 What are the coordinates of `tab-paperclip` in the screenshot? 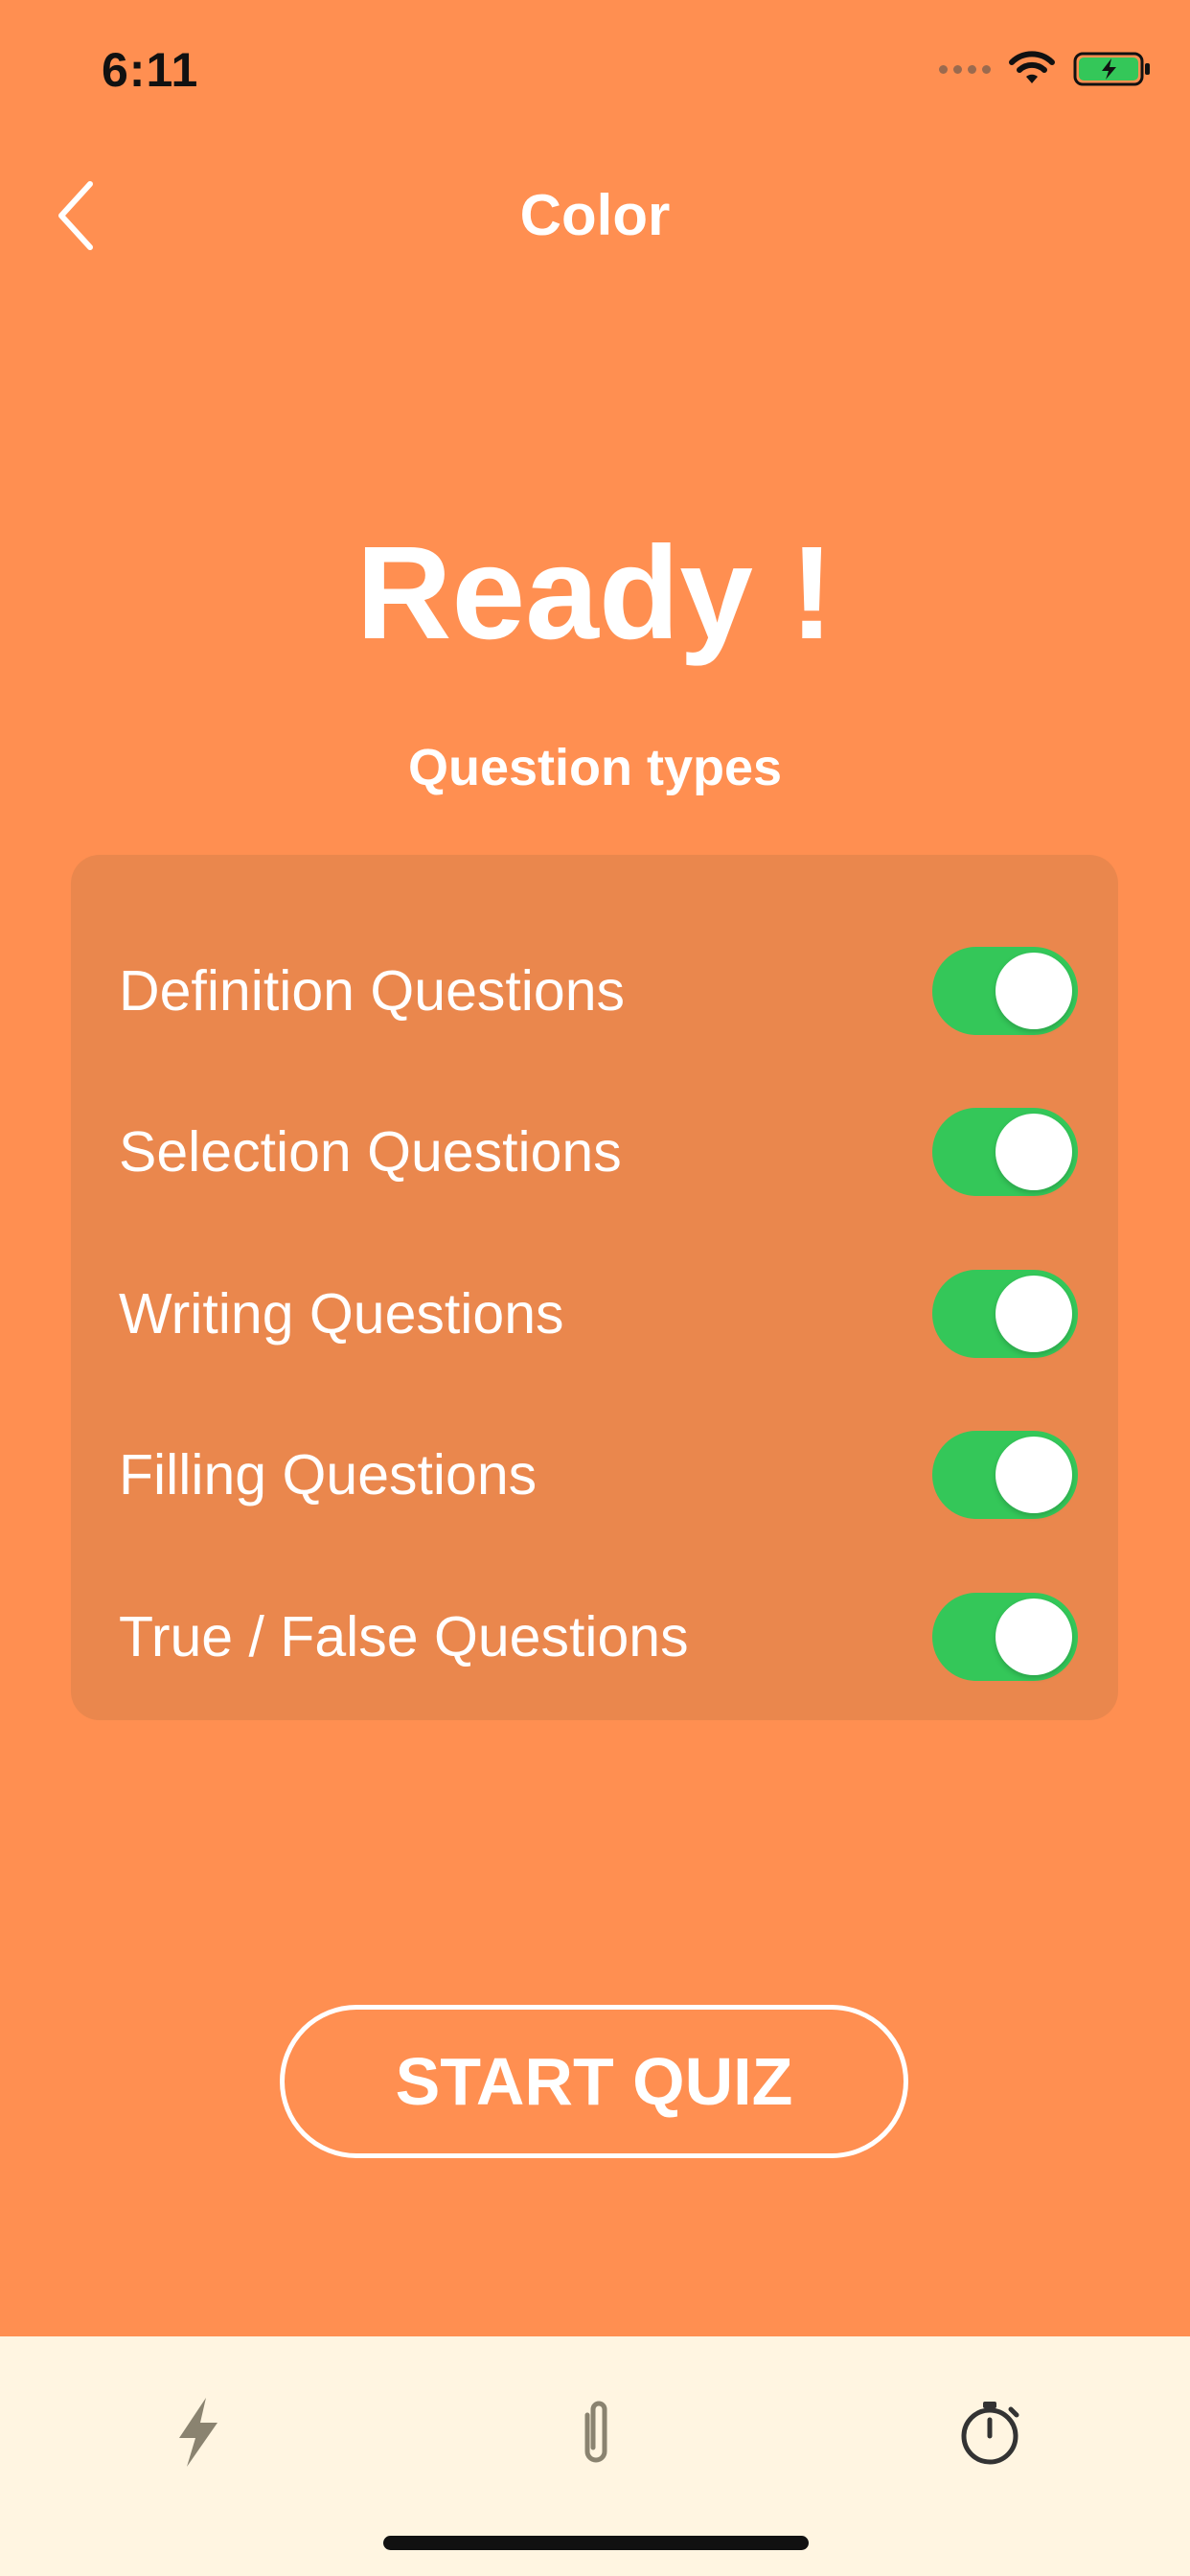 It's located at (595, 2432).